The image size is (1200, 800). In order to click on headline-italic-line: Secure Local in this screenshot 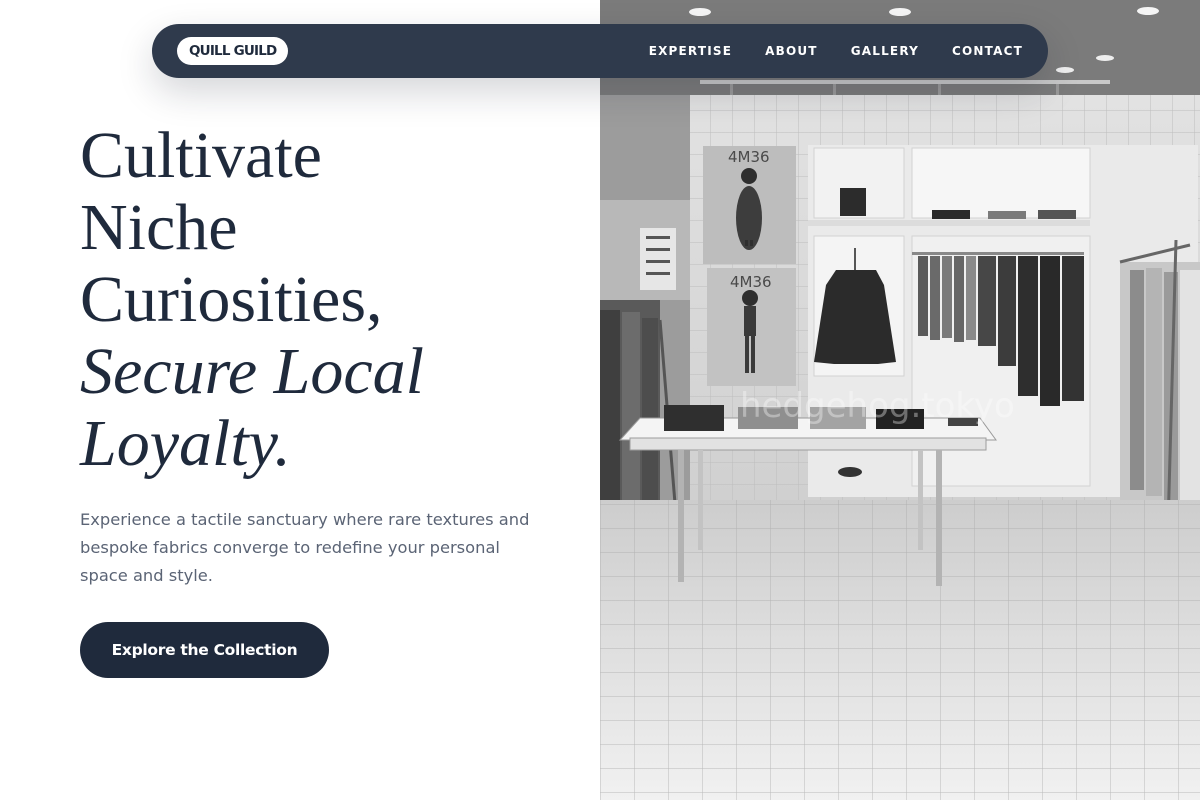, I will do `click(252, 371)`.